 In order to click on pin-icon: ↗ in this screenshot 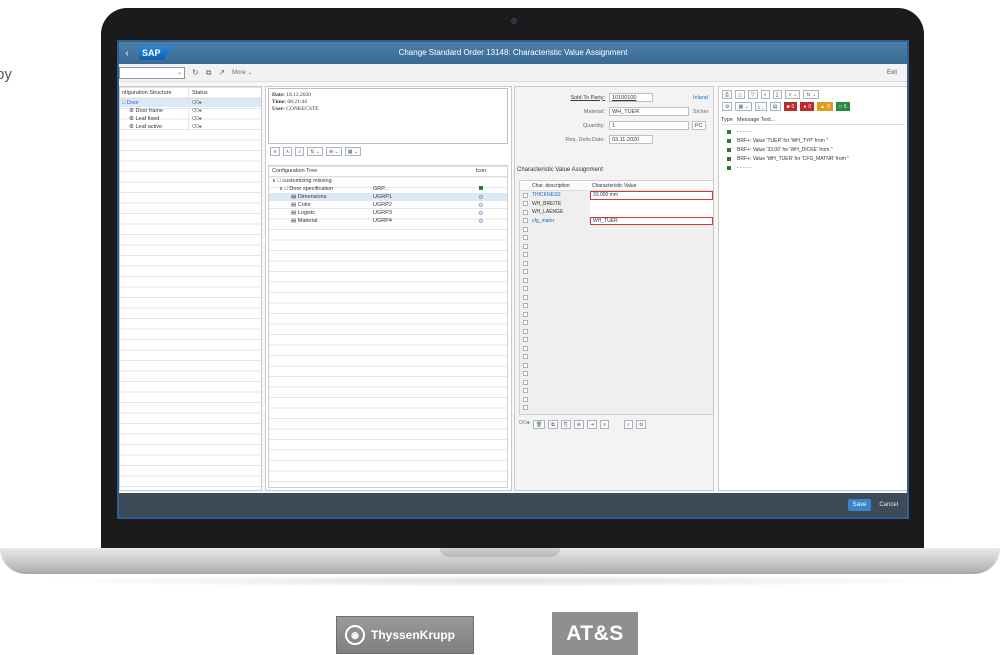, I will do `click(221, 72)`.